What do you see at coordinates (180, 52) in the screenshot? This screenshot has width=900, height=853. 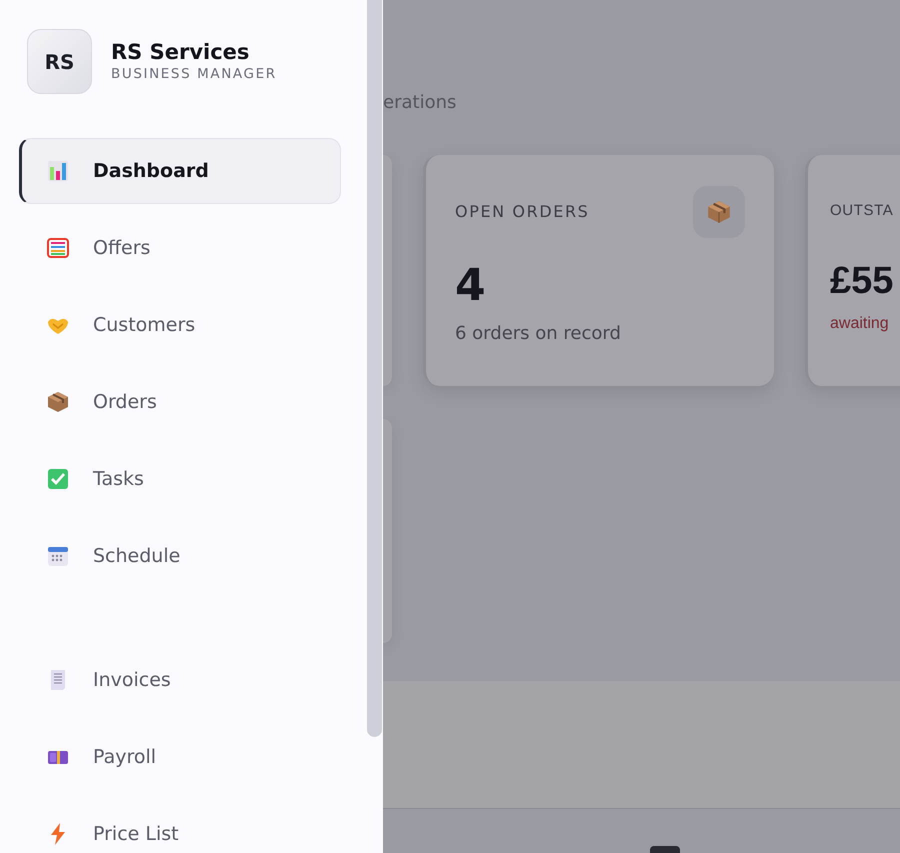 I see `app-title: RS Services` at bounding box center [180, 52].